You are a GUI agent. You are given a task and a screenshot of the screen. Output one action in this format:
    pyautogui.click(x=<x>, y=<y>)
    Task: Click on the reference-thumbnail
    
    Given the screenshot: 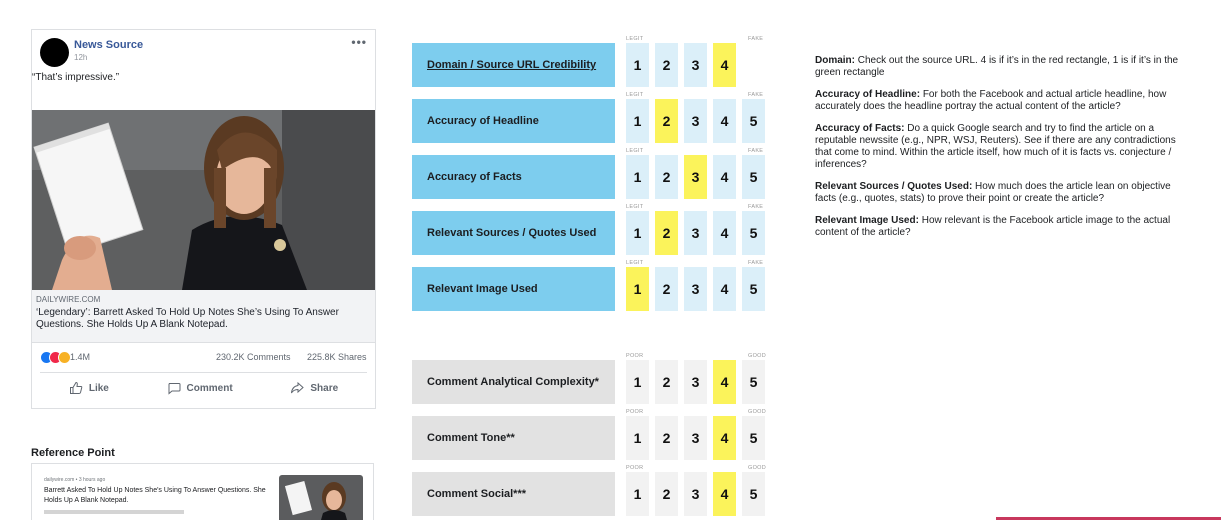 What is the action you would take?
    pyautogui.click(x=321, y=497)
    